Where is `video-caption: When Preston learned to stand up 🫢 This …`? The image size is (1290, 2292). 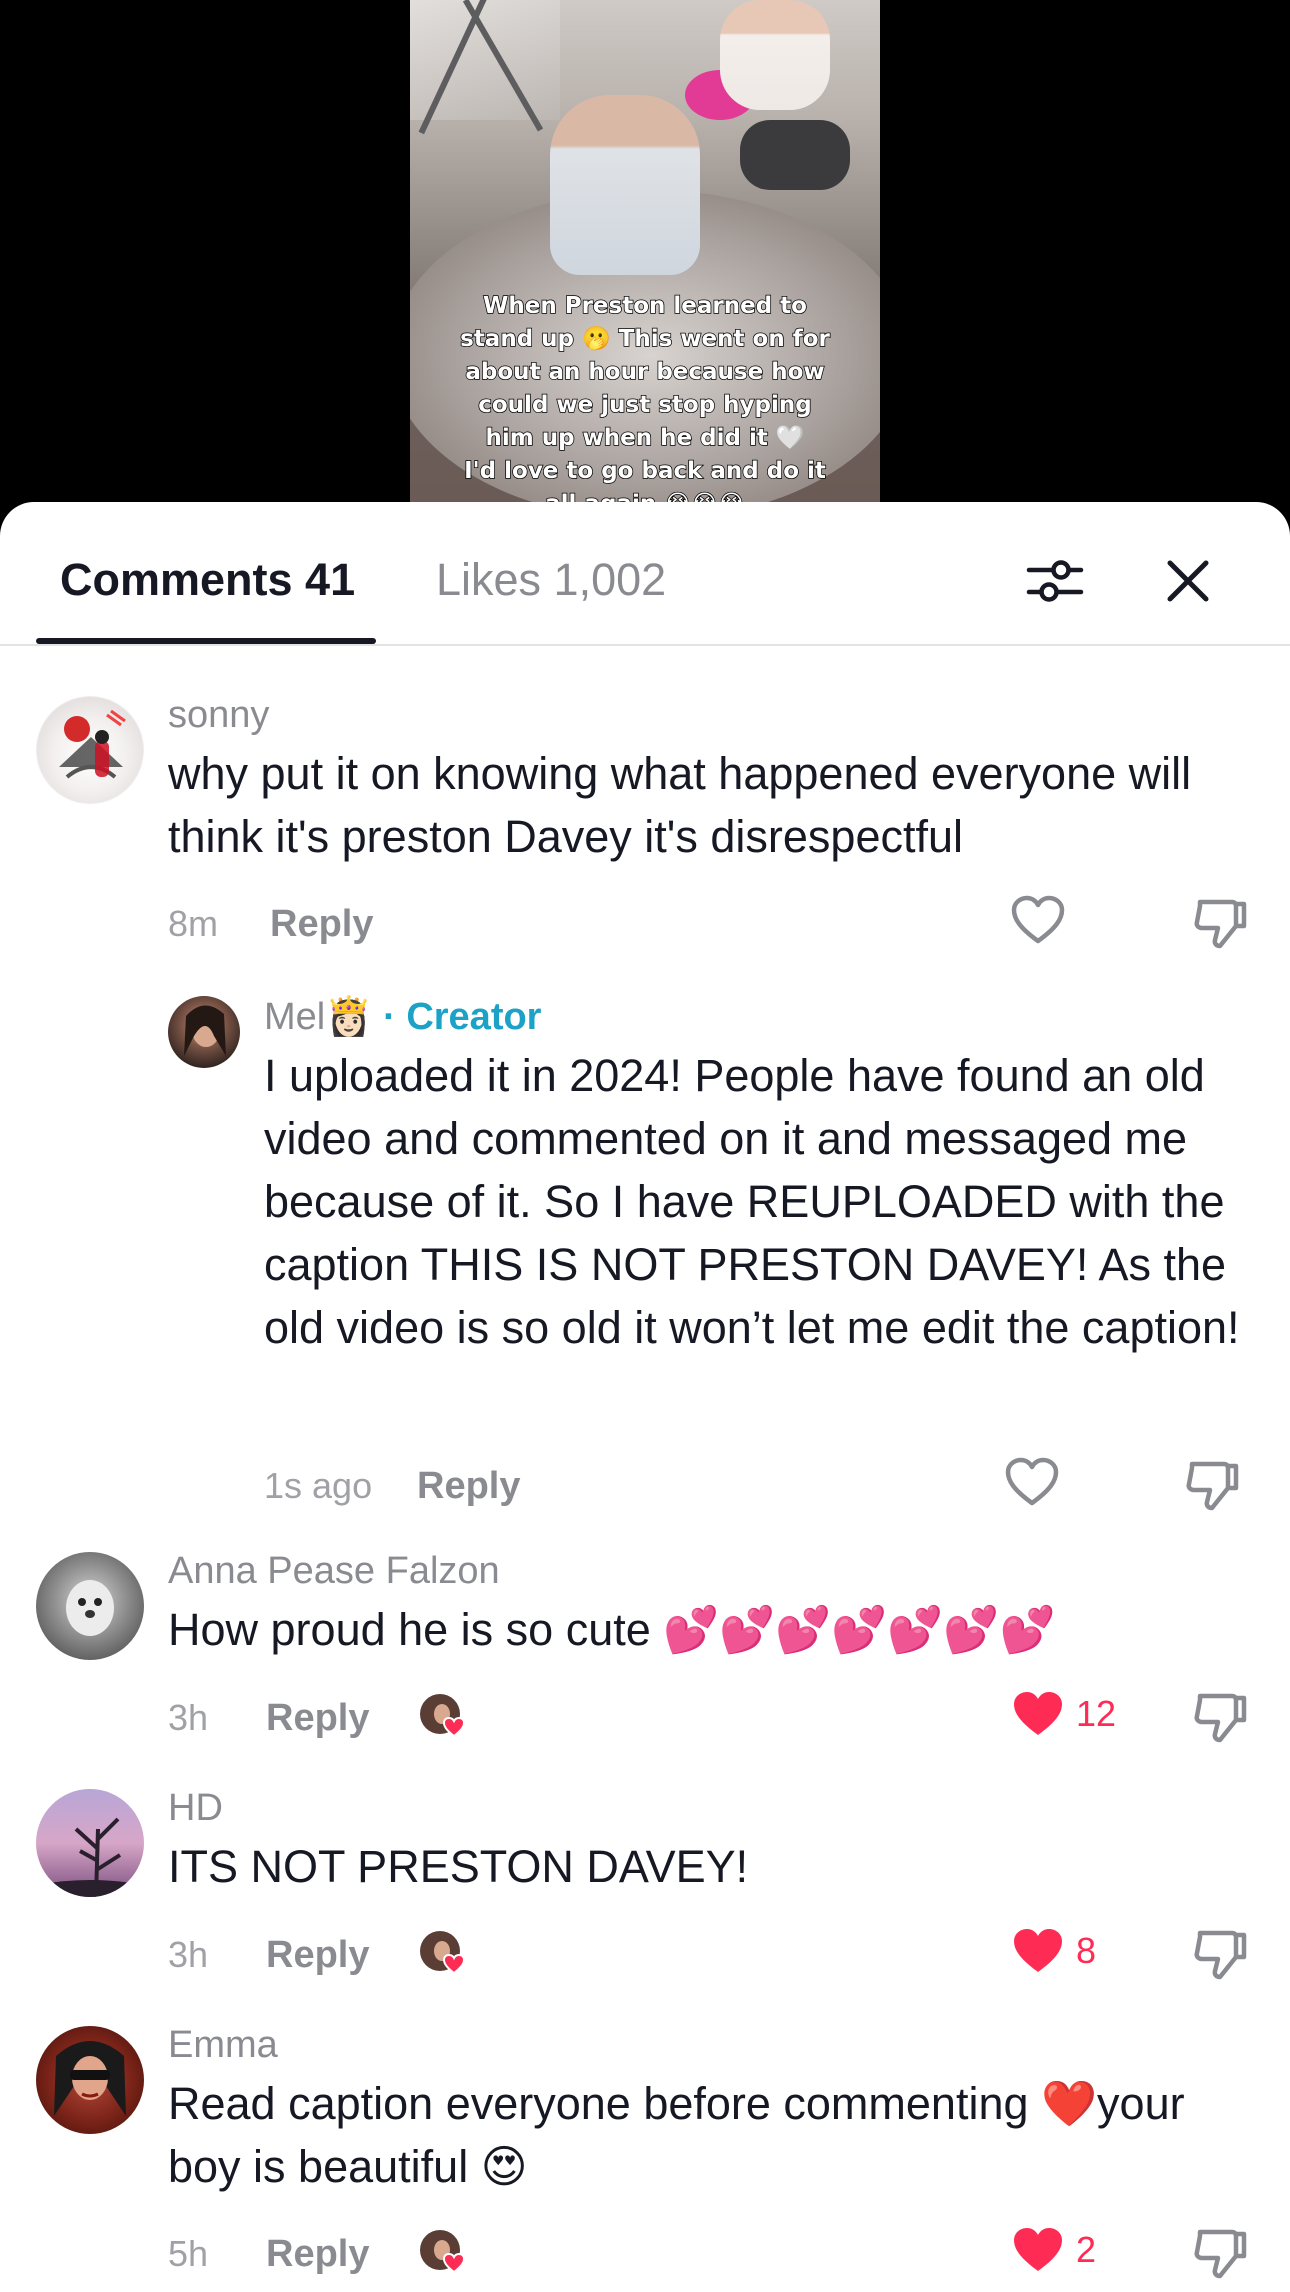 video-caption: When Preston learned to stand up 🫢 This … is located at coordinates (645, 405).